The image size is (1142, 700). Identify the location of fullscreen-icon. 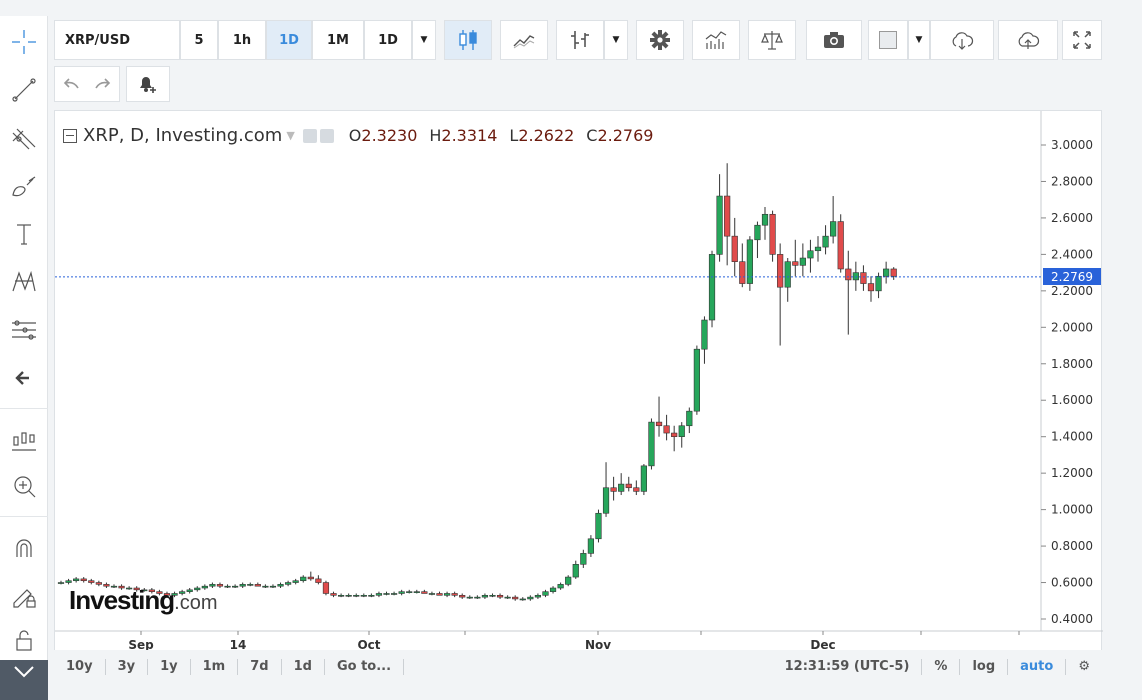
(1082, 40).